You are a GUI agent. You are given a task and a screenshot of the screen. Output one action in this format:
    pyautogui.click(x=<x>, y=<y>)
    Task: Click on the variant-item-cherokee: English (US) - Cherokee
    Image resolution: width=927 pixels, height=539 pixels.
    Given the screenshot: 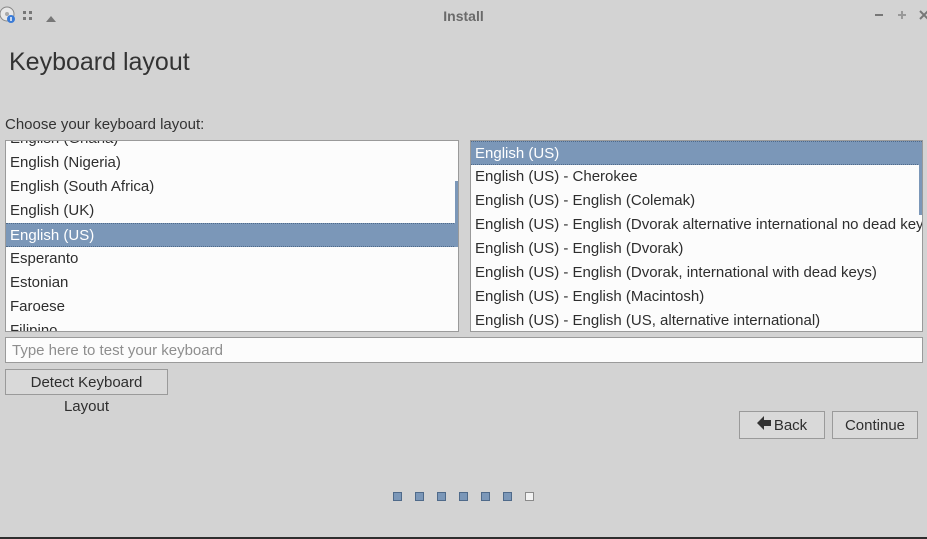 What is the action you would take?
    pyautogui.click(x=696, y=177)
    